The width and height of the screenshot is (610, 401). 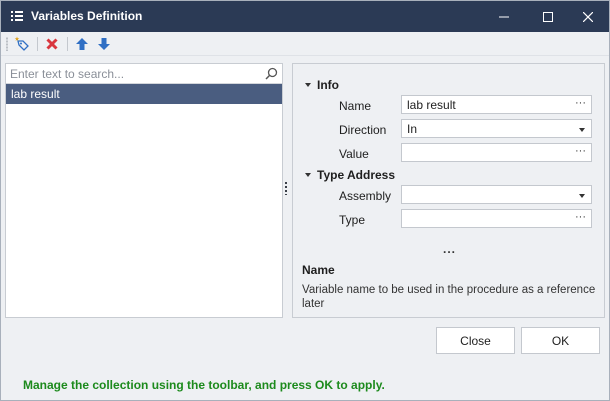 What do you see at coordinates (496, 194) in the screenshot?
I see `assembly-select` at bounding box center [496, 194].